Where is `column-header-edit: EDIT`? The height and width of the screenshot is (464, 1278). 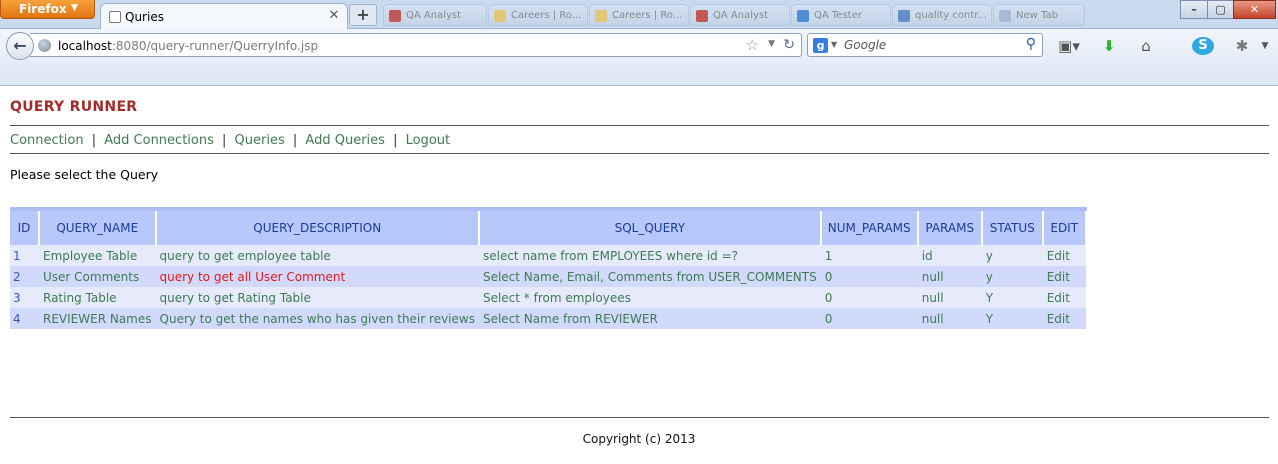 column-header-edit: EDIT is located at coordinates (1064, 226).